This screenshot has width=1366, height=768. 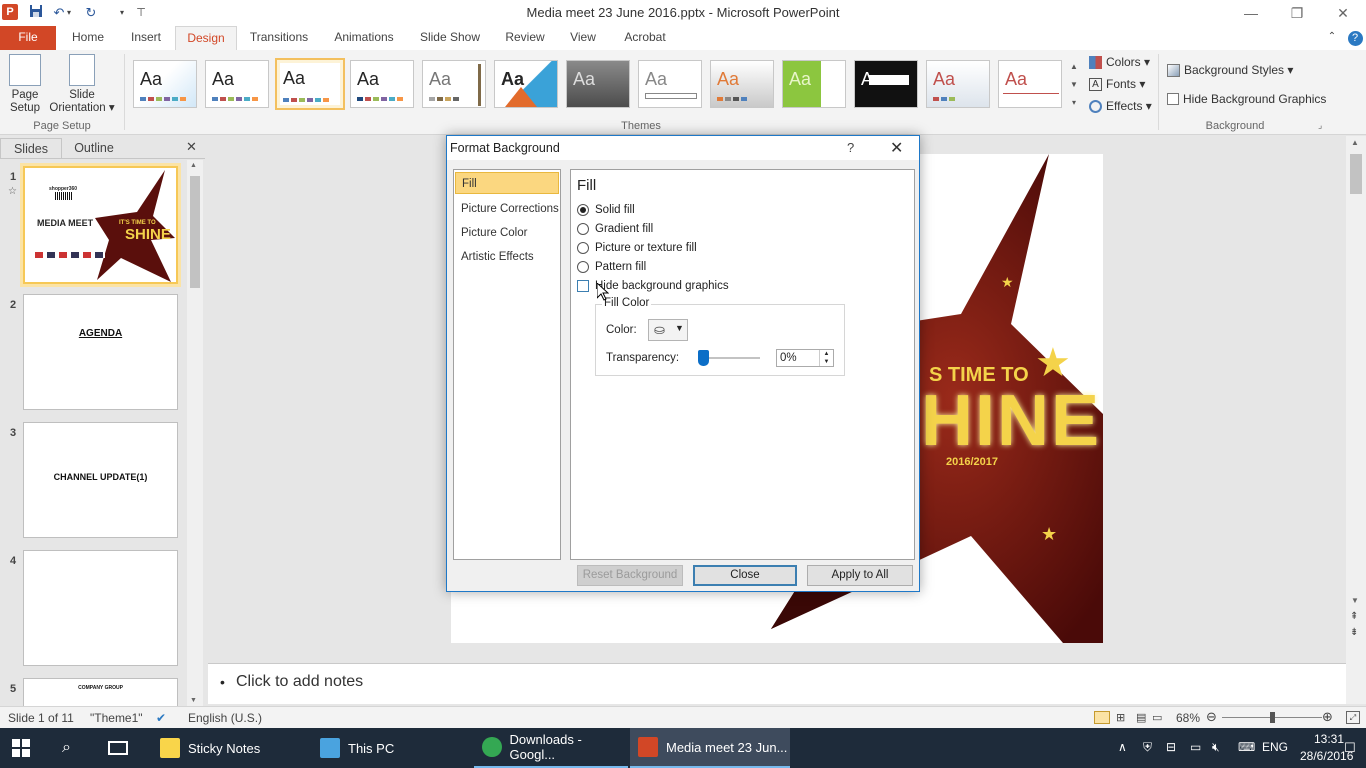 What do you see at coordinates (896, 148) in the screenshot?
I see `dialog-close-icon: ✕` at bounding box center [896, 148].